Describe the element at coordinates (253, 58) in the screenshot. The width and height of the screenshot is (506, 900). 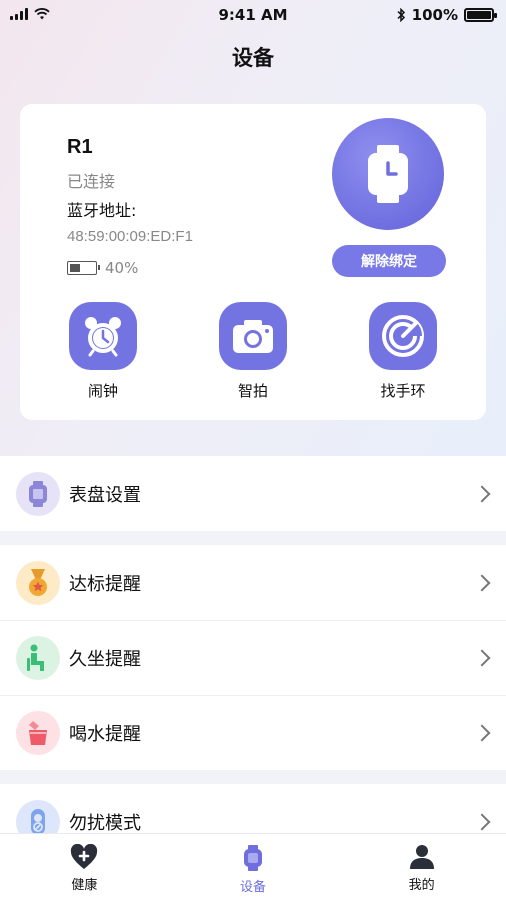
I see `page-title: 设备` at that location.